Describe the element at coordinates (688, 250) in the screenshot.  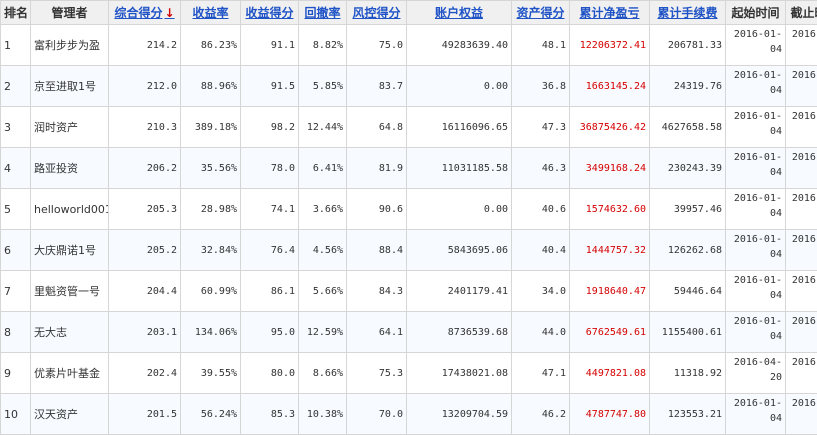
I see `cell-cum-fee: 126262.68` at that location.